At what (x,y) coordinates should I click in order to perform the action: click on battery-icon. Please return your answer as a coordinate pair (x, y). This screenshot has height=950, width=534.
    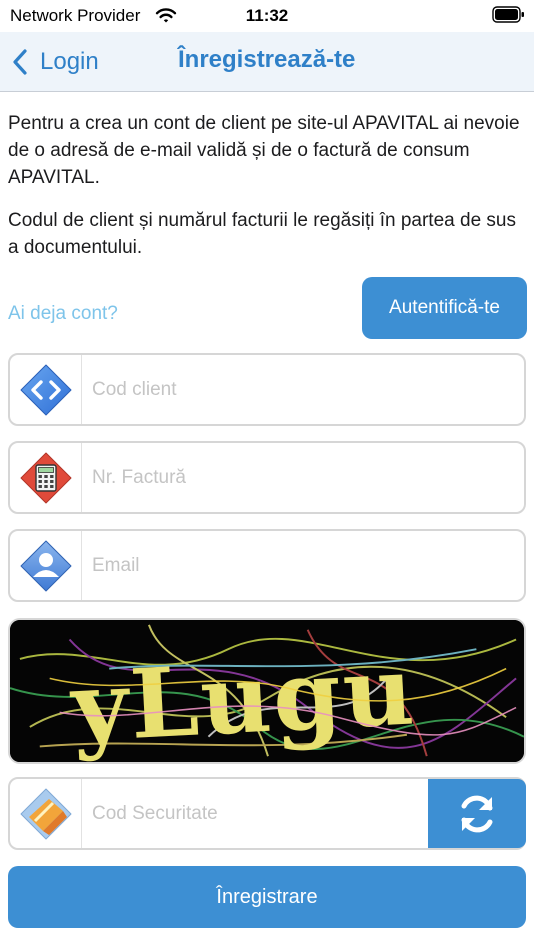
    Looking at the image, I should click on (508, 14).